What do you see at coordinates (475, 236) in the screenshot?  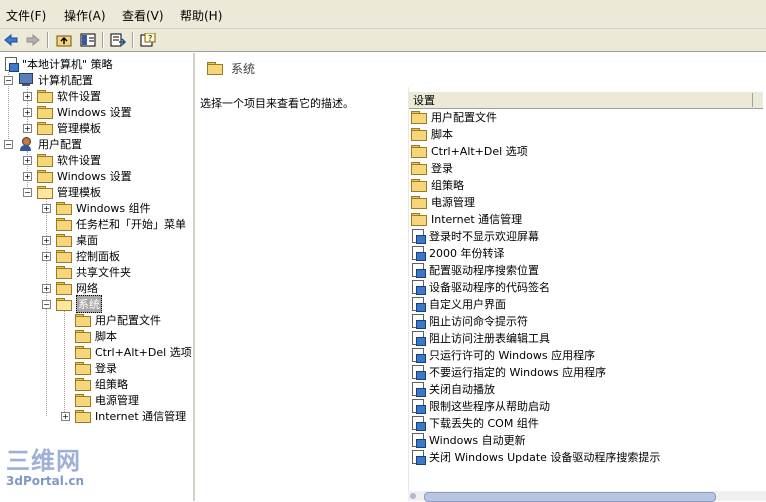 I see `list-setting-item: 登录时不显示欢迎屏幕` at bounding box center [475, 236].